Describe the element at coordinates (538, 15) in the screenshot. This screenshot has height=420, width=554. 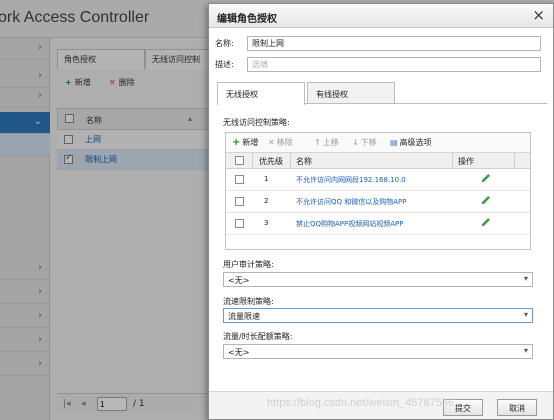
I see `close-icon: ×` at that location.